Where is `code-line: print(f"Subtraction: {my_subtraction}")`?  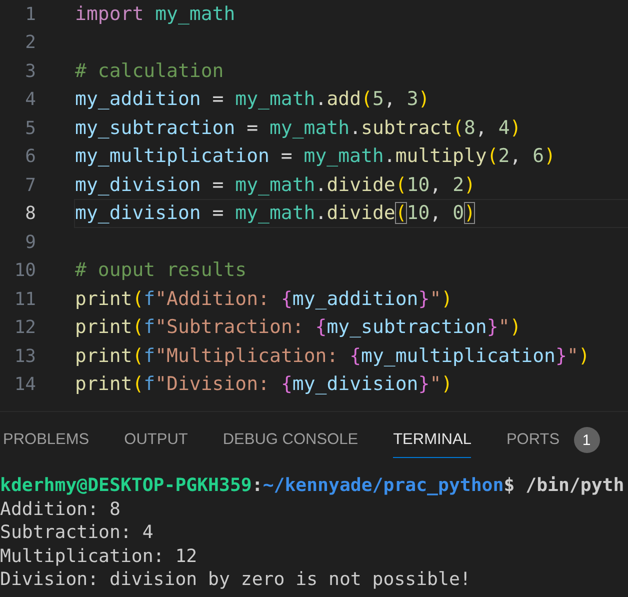
code-line: print(f"Subtraction: {my_subtraction}") is located at coordinates (298, 327).